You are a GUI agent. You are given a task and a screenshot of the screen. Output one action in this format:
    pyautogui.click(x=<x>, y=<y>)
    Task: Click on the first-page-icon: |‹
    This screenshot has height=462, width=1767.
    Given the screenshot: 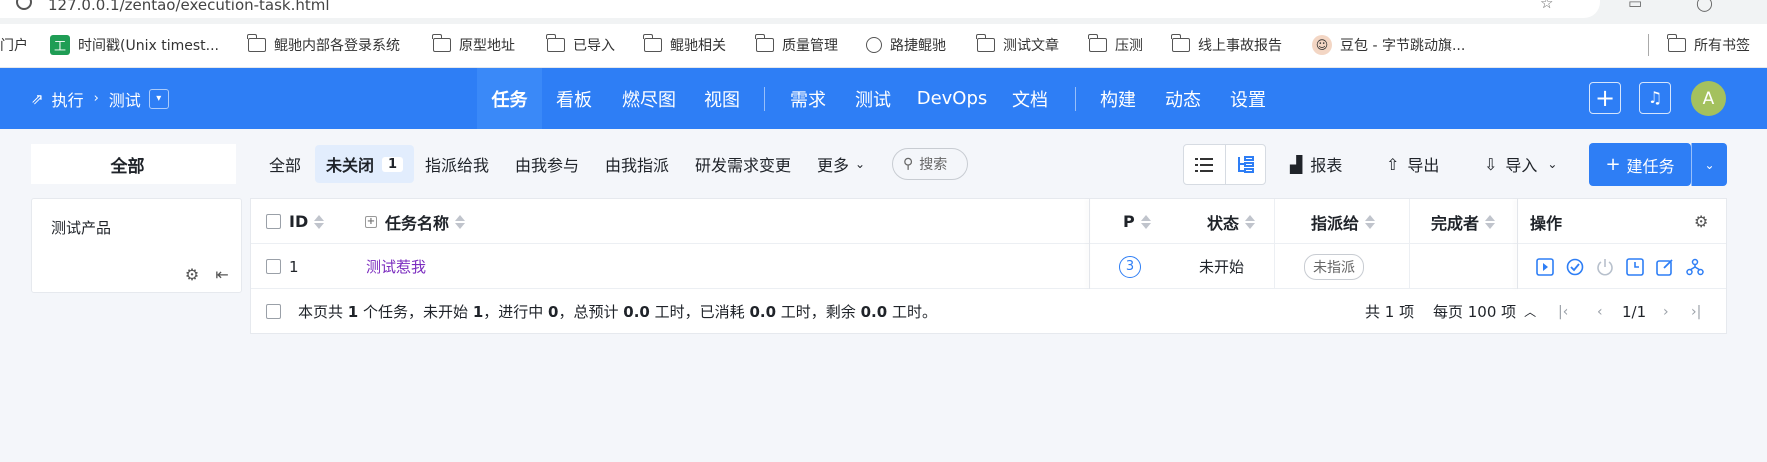 What is the action you would take?
    pyautogui.click(x=1563, y=311)
    